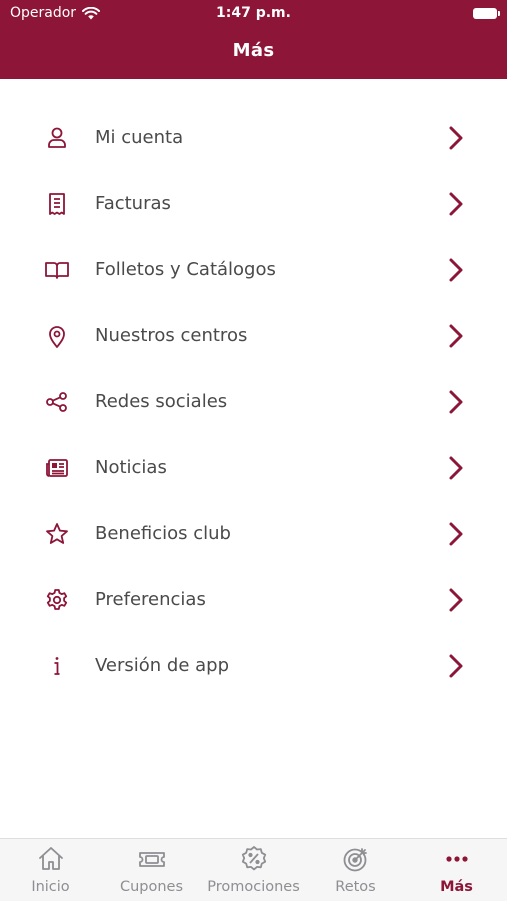  Describe the element at coordinates (151, 887) in the screenshot. I see `tab-label: Cupones` at that location.